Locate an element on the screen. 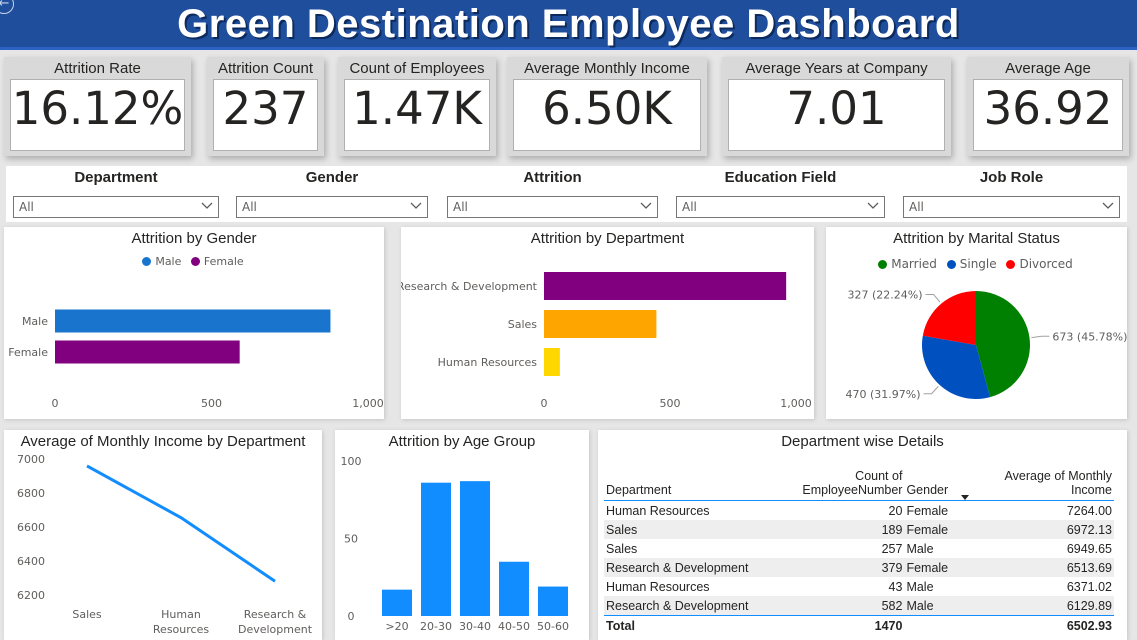  column-header-employee-count: Count of EmployeeNumber is located at coordinates (827, 476).